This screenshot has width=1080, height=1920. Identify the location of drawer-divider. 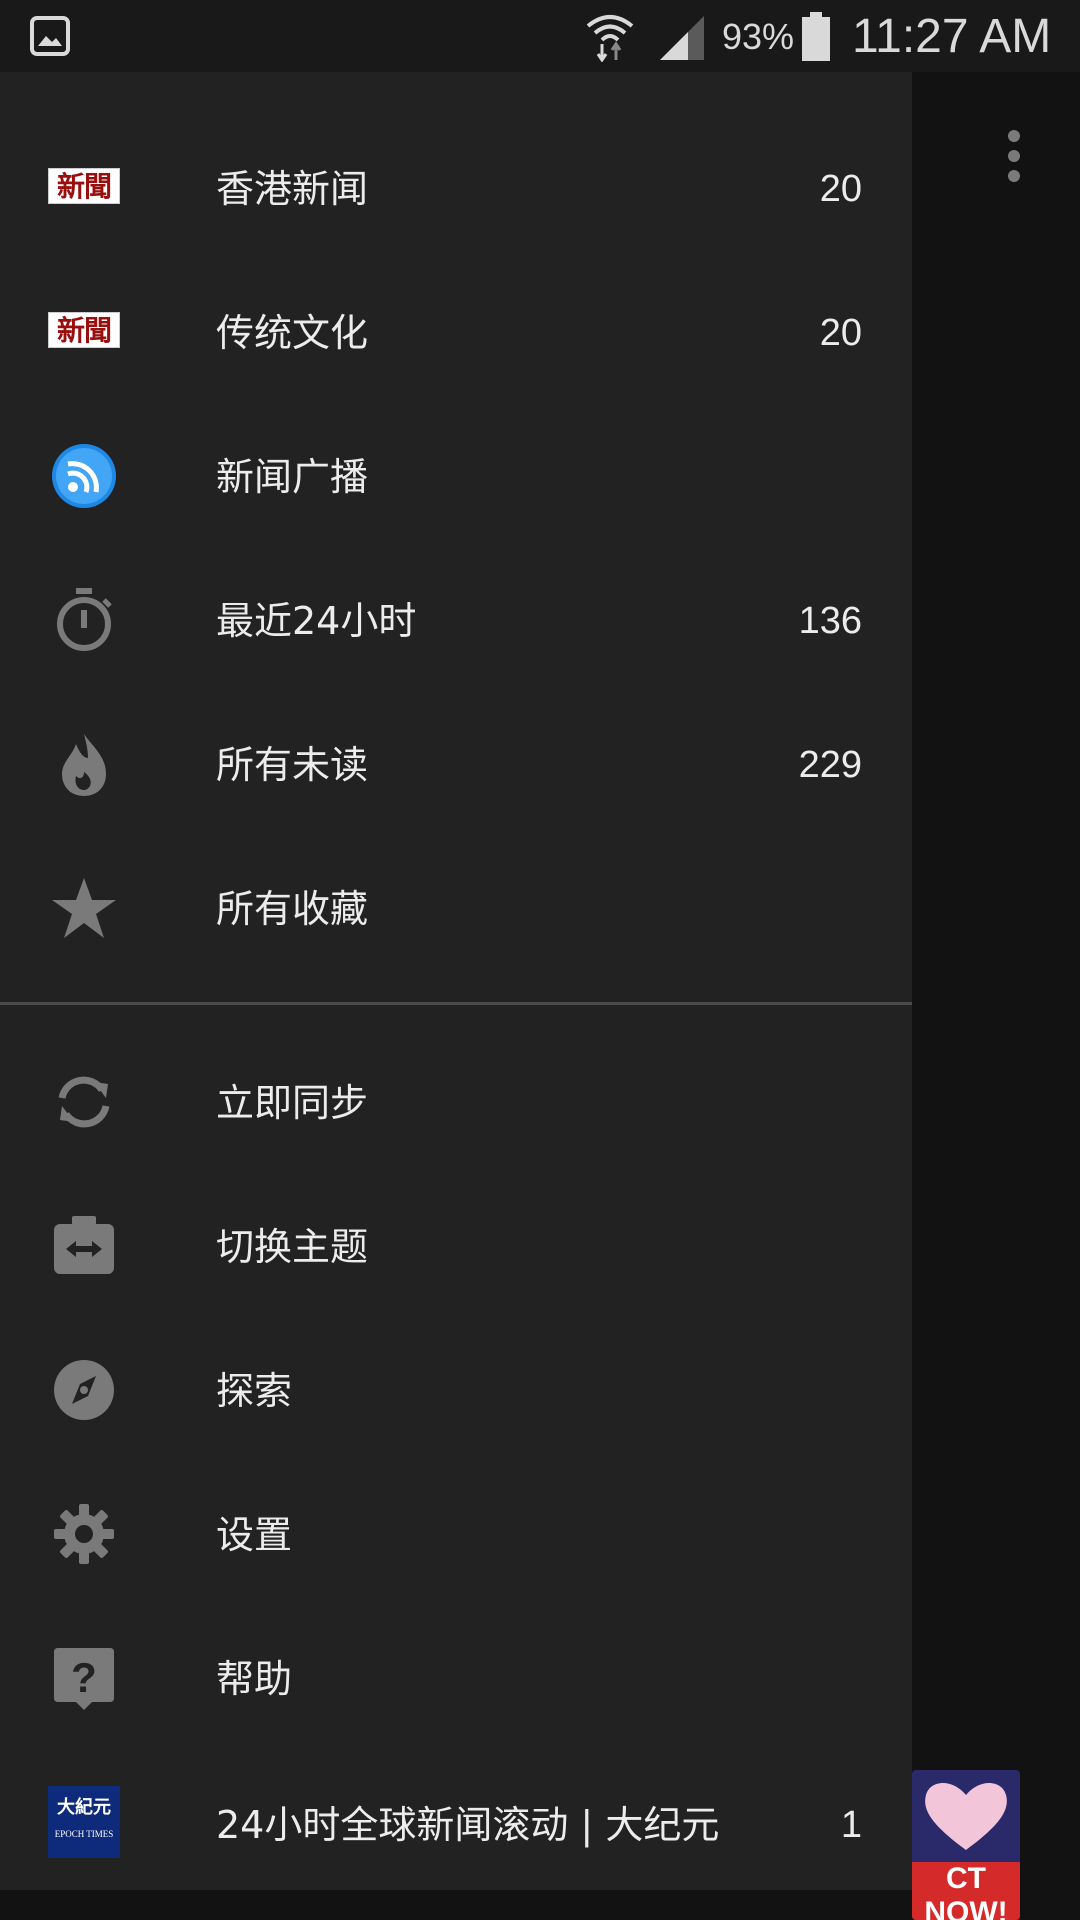
(456, 1003).